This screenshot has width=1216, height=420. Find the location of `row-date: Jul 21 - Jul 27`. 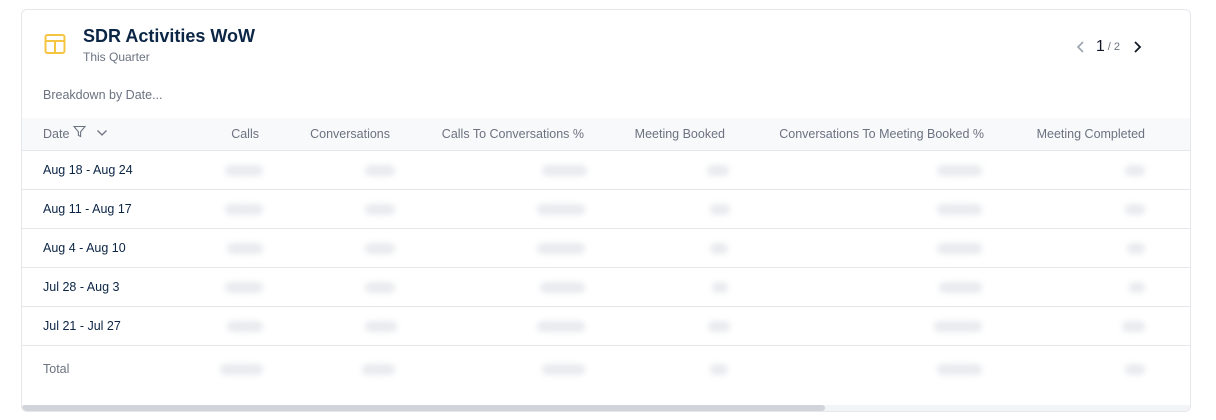

row-date: Jul 21 - Jul 27 is located at coordinates (82, 326).